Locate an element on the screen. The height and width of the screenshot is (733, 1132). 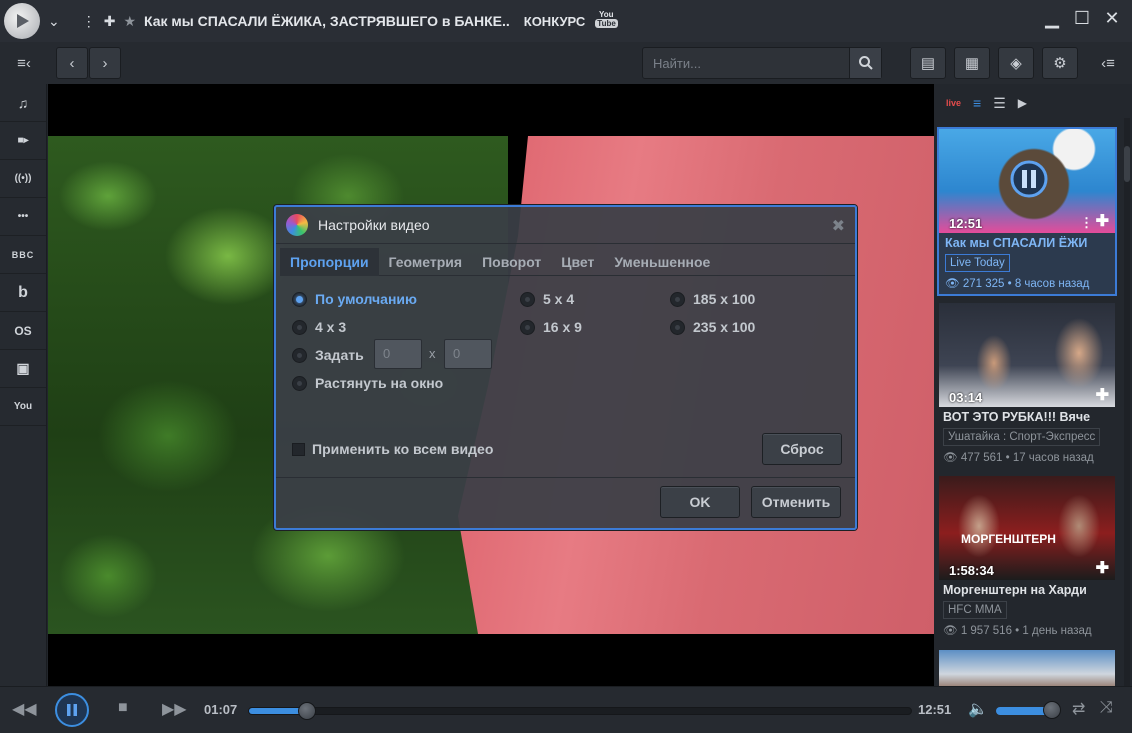
radio-16x9 is located at coordinates (527, 327).